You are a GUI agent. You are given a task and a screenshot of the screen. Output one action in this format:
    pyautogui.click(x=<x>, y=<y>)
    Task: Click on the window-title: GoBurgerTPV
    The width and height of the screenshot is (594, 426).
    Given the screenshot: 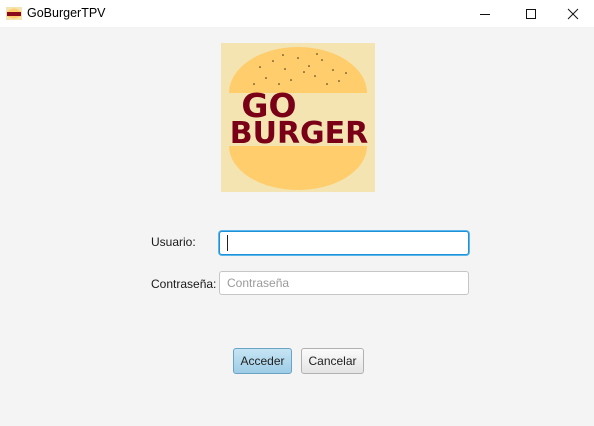 What is the action you would take?
    pyautogui.click(x=66, y=13)
    